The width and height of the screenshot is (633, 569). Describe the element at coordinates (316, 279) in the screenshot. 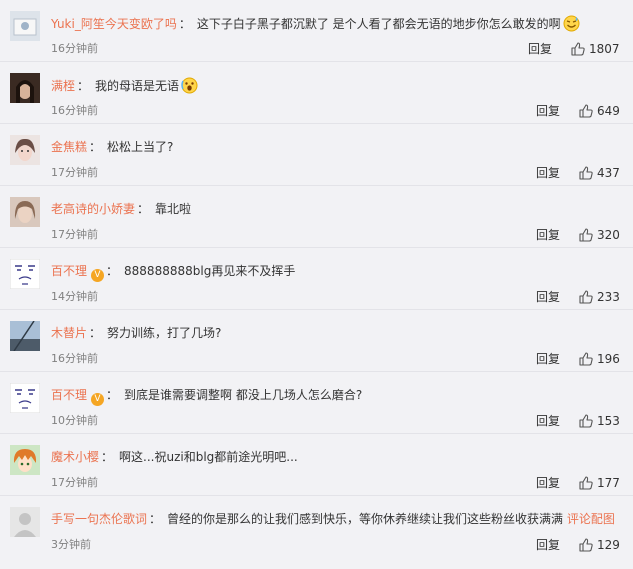

I see `comment-item: 百不理 V： 888888888blg再见来不及挥手 14分钟前 回复 233` at that location.